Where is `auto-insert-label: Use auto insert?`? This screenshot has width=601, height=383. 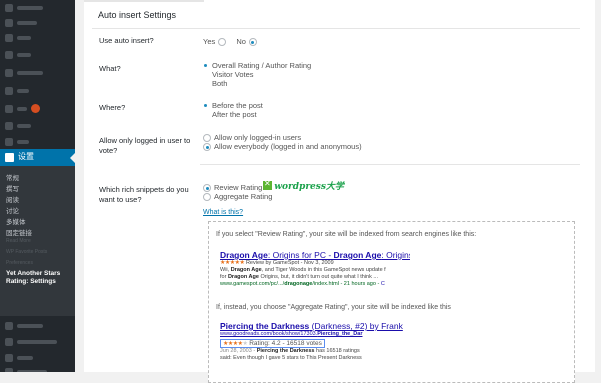 auto-insert-label: Use auto insert? is located at coordinates (126, 40).